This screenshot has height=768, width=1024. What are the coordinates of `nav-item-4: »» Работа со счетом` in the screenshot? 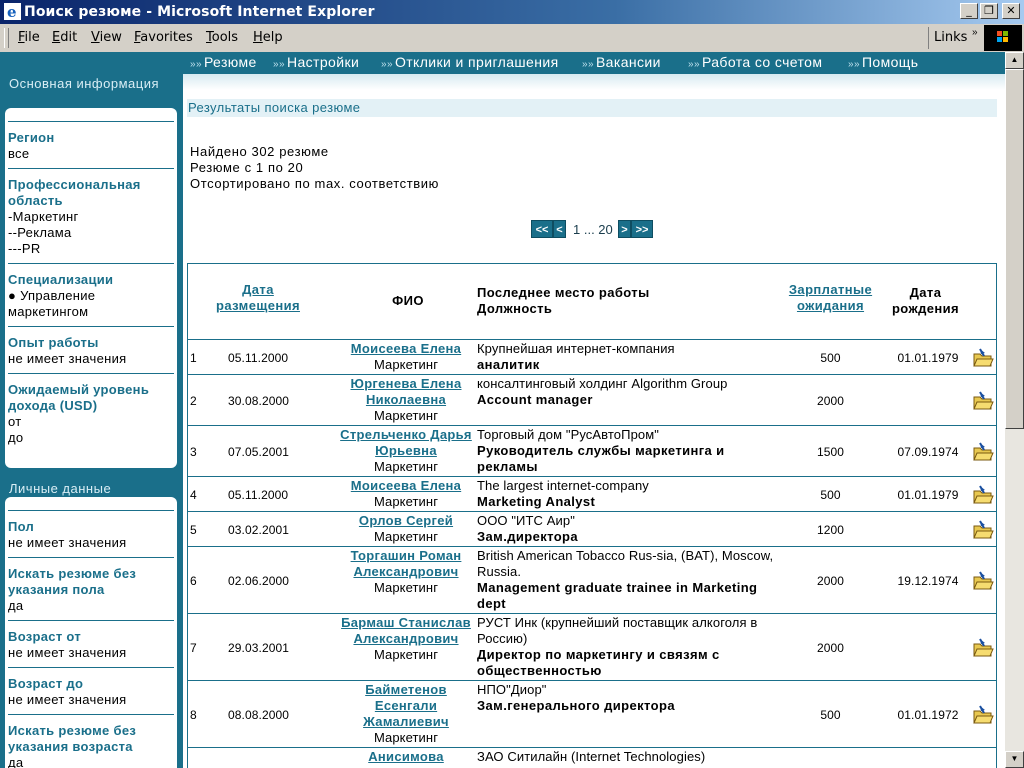 It's located at (755, 62).